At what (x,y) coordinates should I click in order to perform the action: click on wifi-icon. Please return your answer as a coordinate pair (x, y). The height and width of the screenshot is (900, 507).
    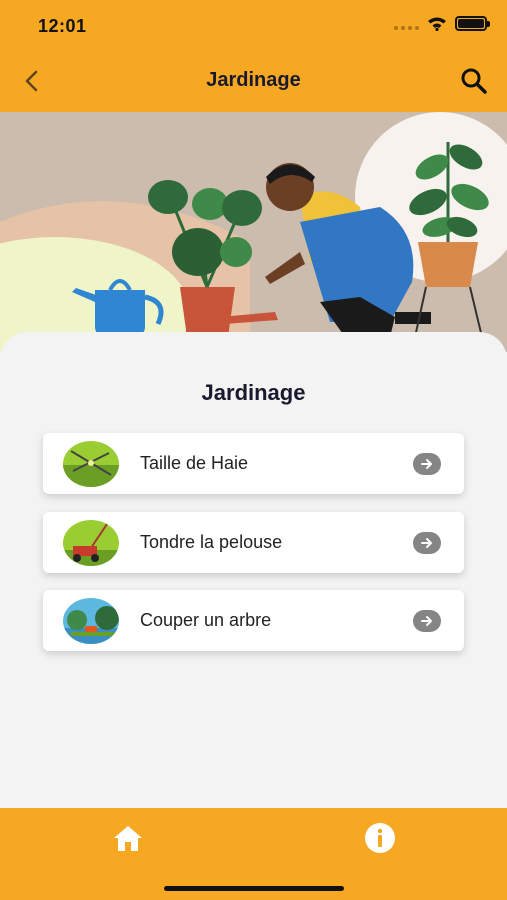
    Looking at the image, I should click on (437, 24).